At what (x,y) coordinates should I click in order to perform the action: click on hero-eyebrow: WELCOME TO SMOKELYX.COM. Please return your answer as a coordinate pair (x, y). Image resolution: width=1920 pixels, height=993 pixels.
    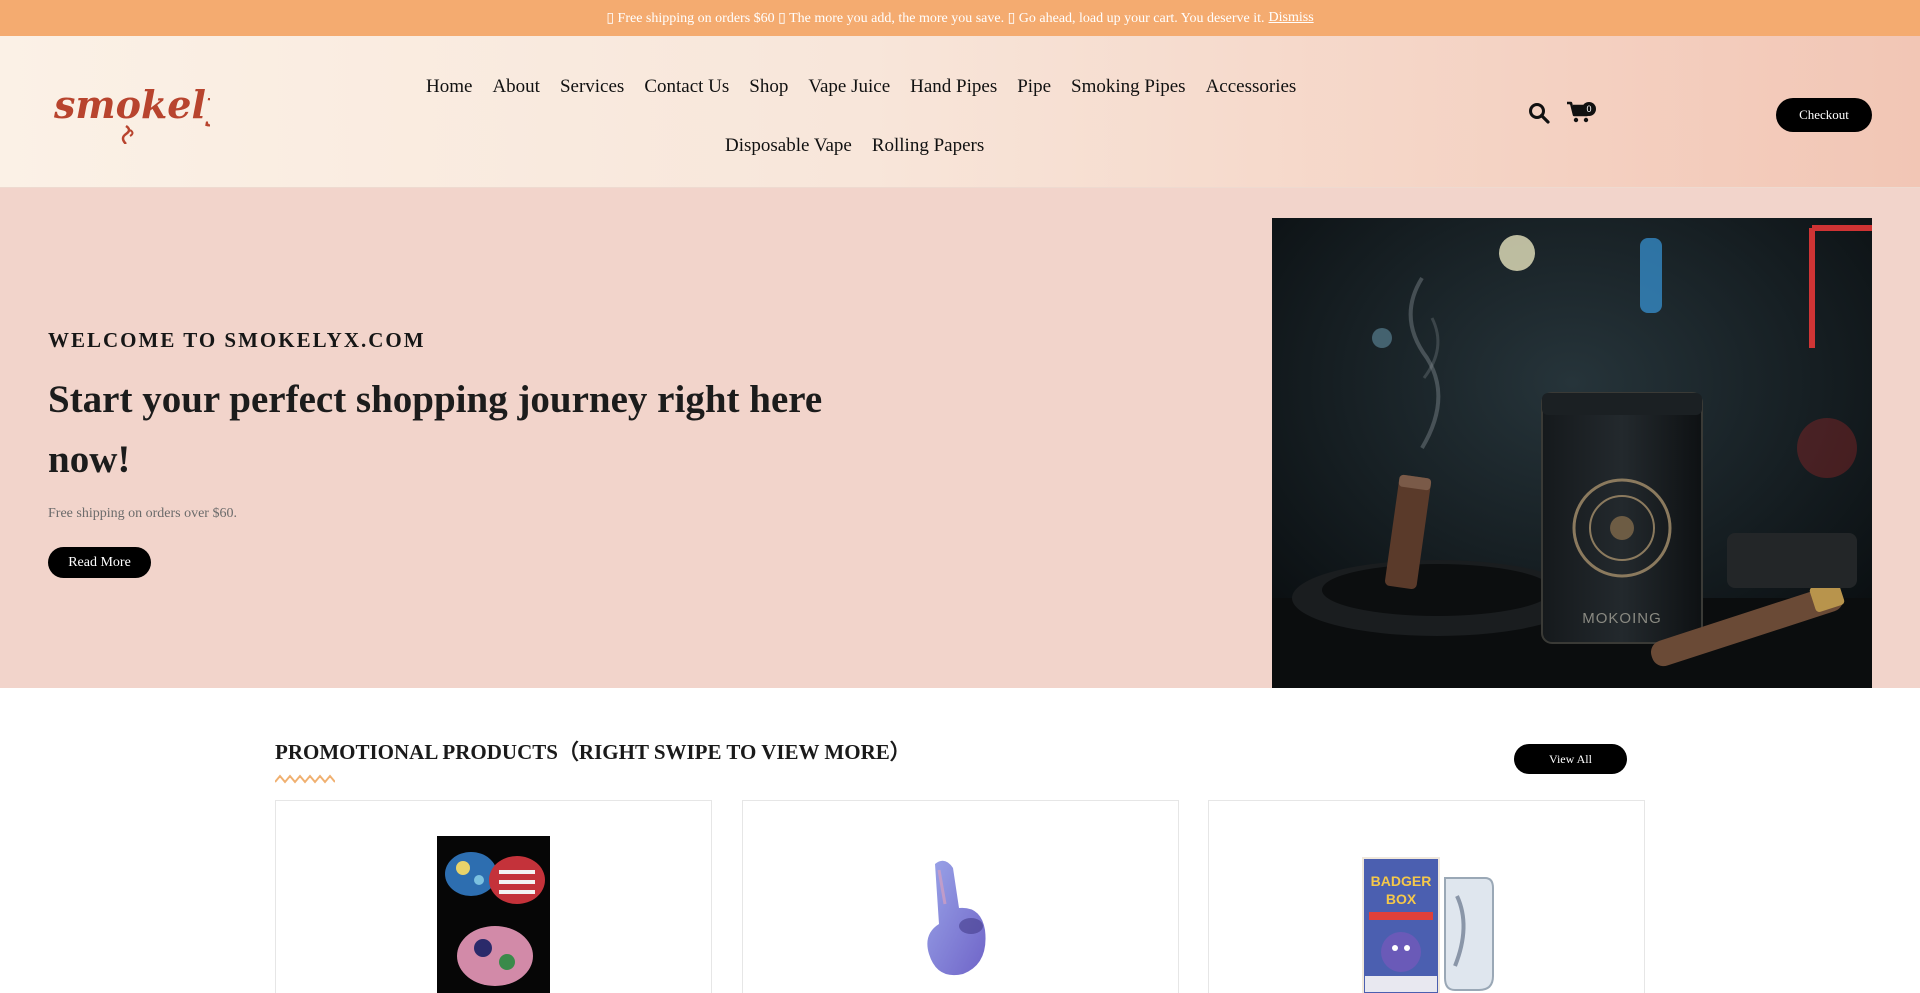
    Looking at the image, I should click on (237, 340).